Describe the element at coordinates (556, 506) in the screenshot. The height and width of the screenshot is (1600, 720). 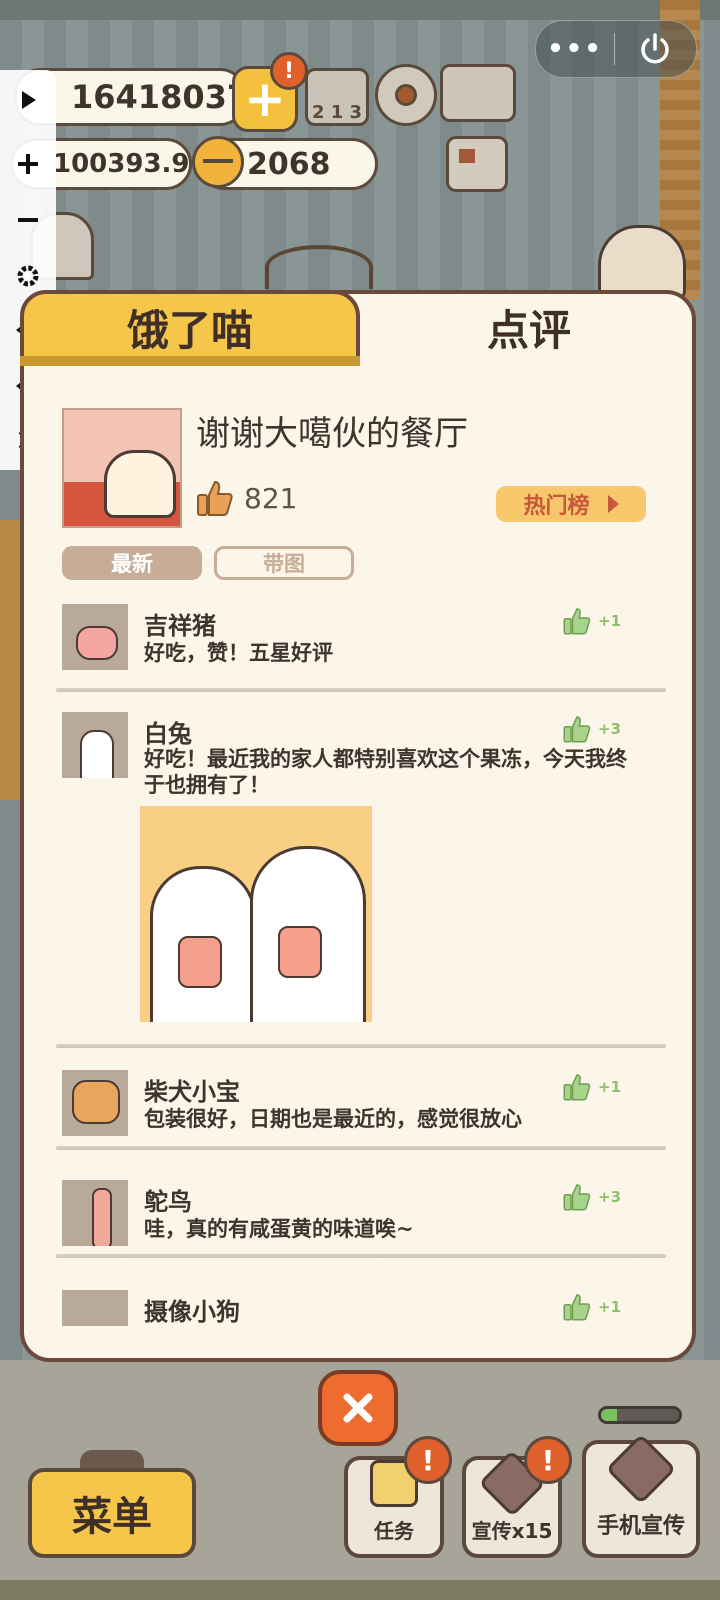
I see `hot-ranking-label: 热门榜` at that location.